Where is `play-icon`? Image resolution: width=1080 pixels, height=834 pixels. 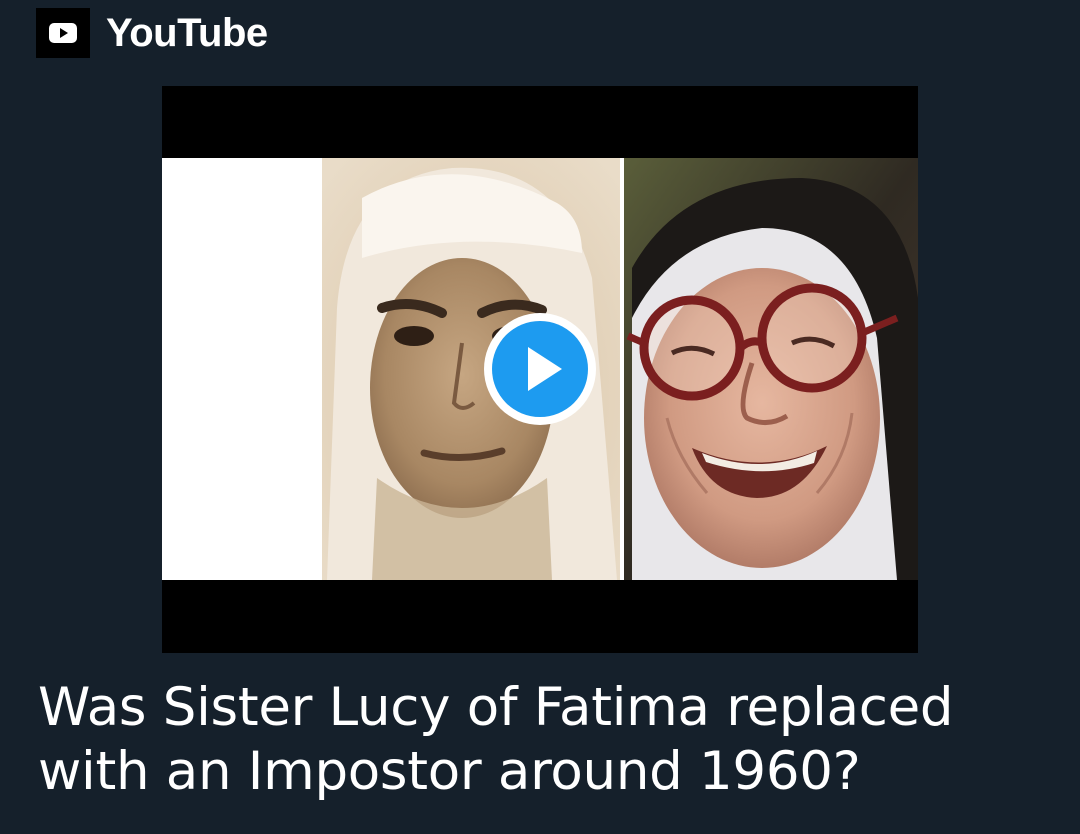
play-icon is located at coordinates (540, 369).